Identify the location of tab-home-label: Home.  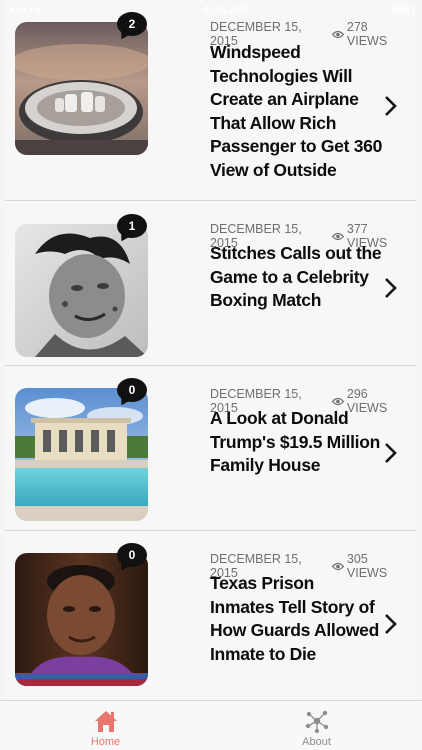
(105, 742).